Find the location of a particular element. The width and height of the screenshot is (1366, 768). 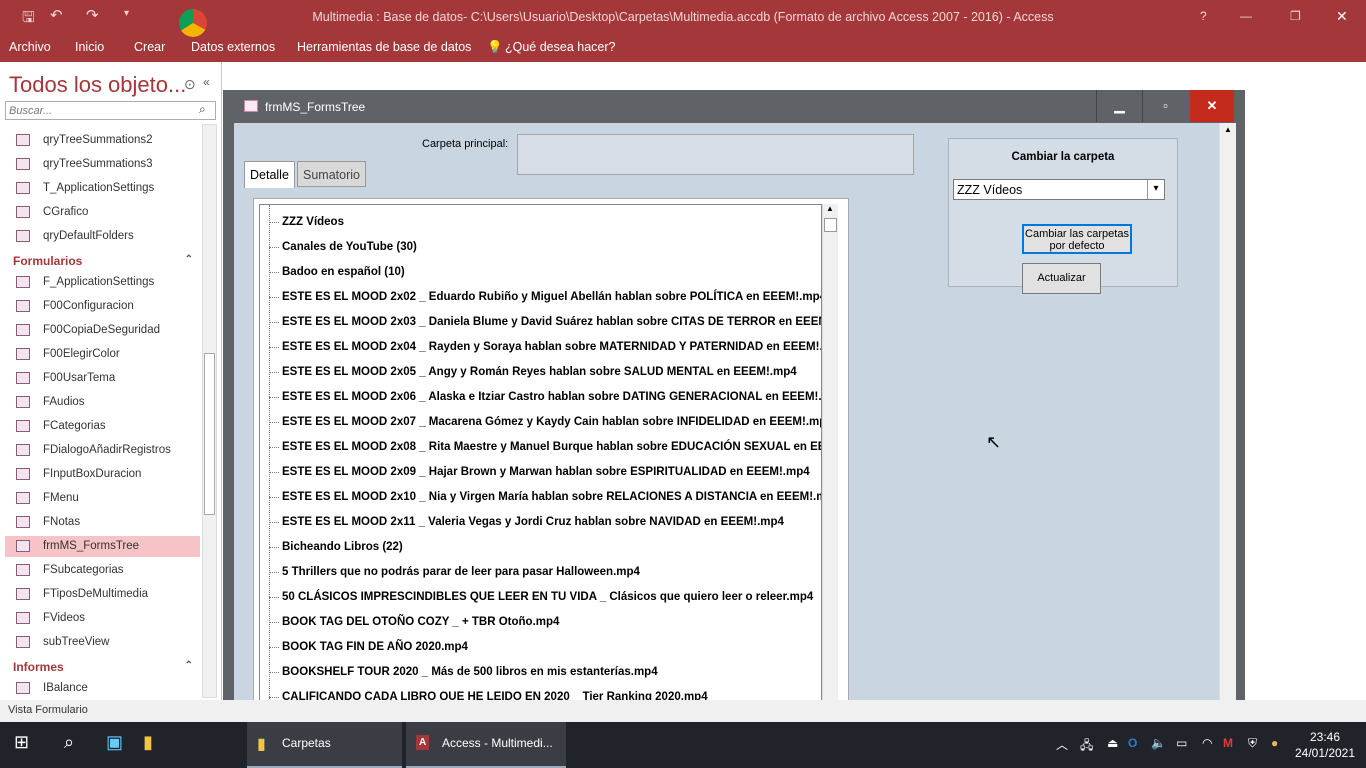

minimize-button: — is located at coordinates (1246, 16).